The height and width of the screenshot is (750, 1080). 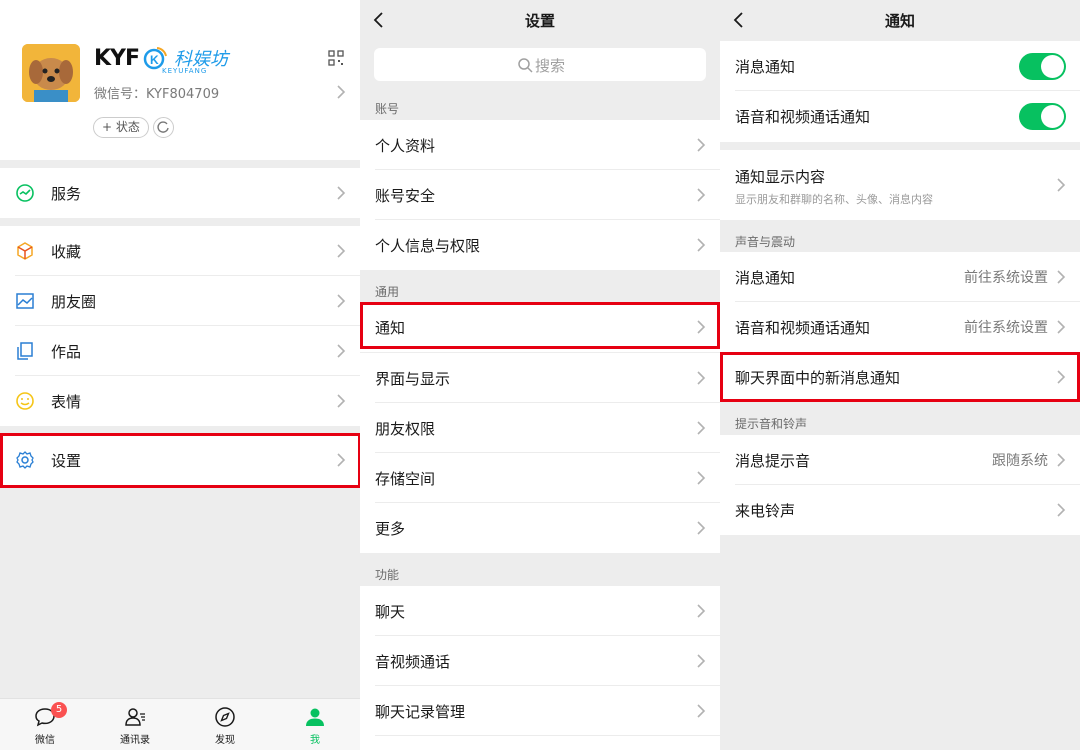 I want to click on tab-contacts: 通讯录, so click(x=135, y=724).